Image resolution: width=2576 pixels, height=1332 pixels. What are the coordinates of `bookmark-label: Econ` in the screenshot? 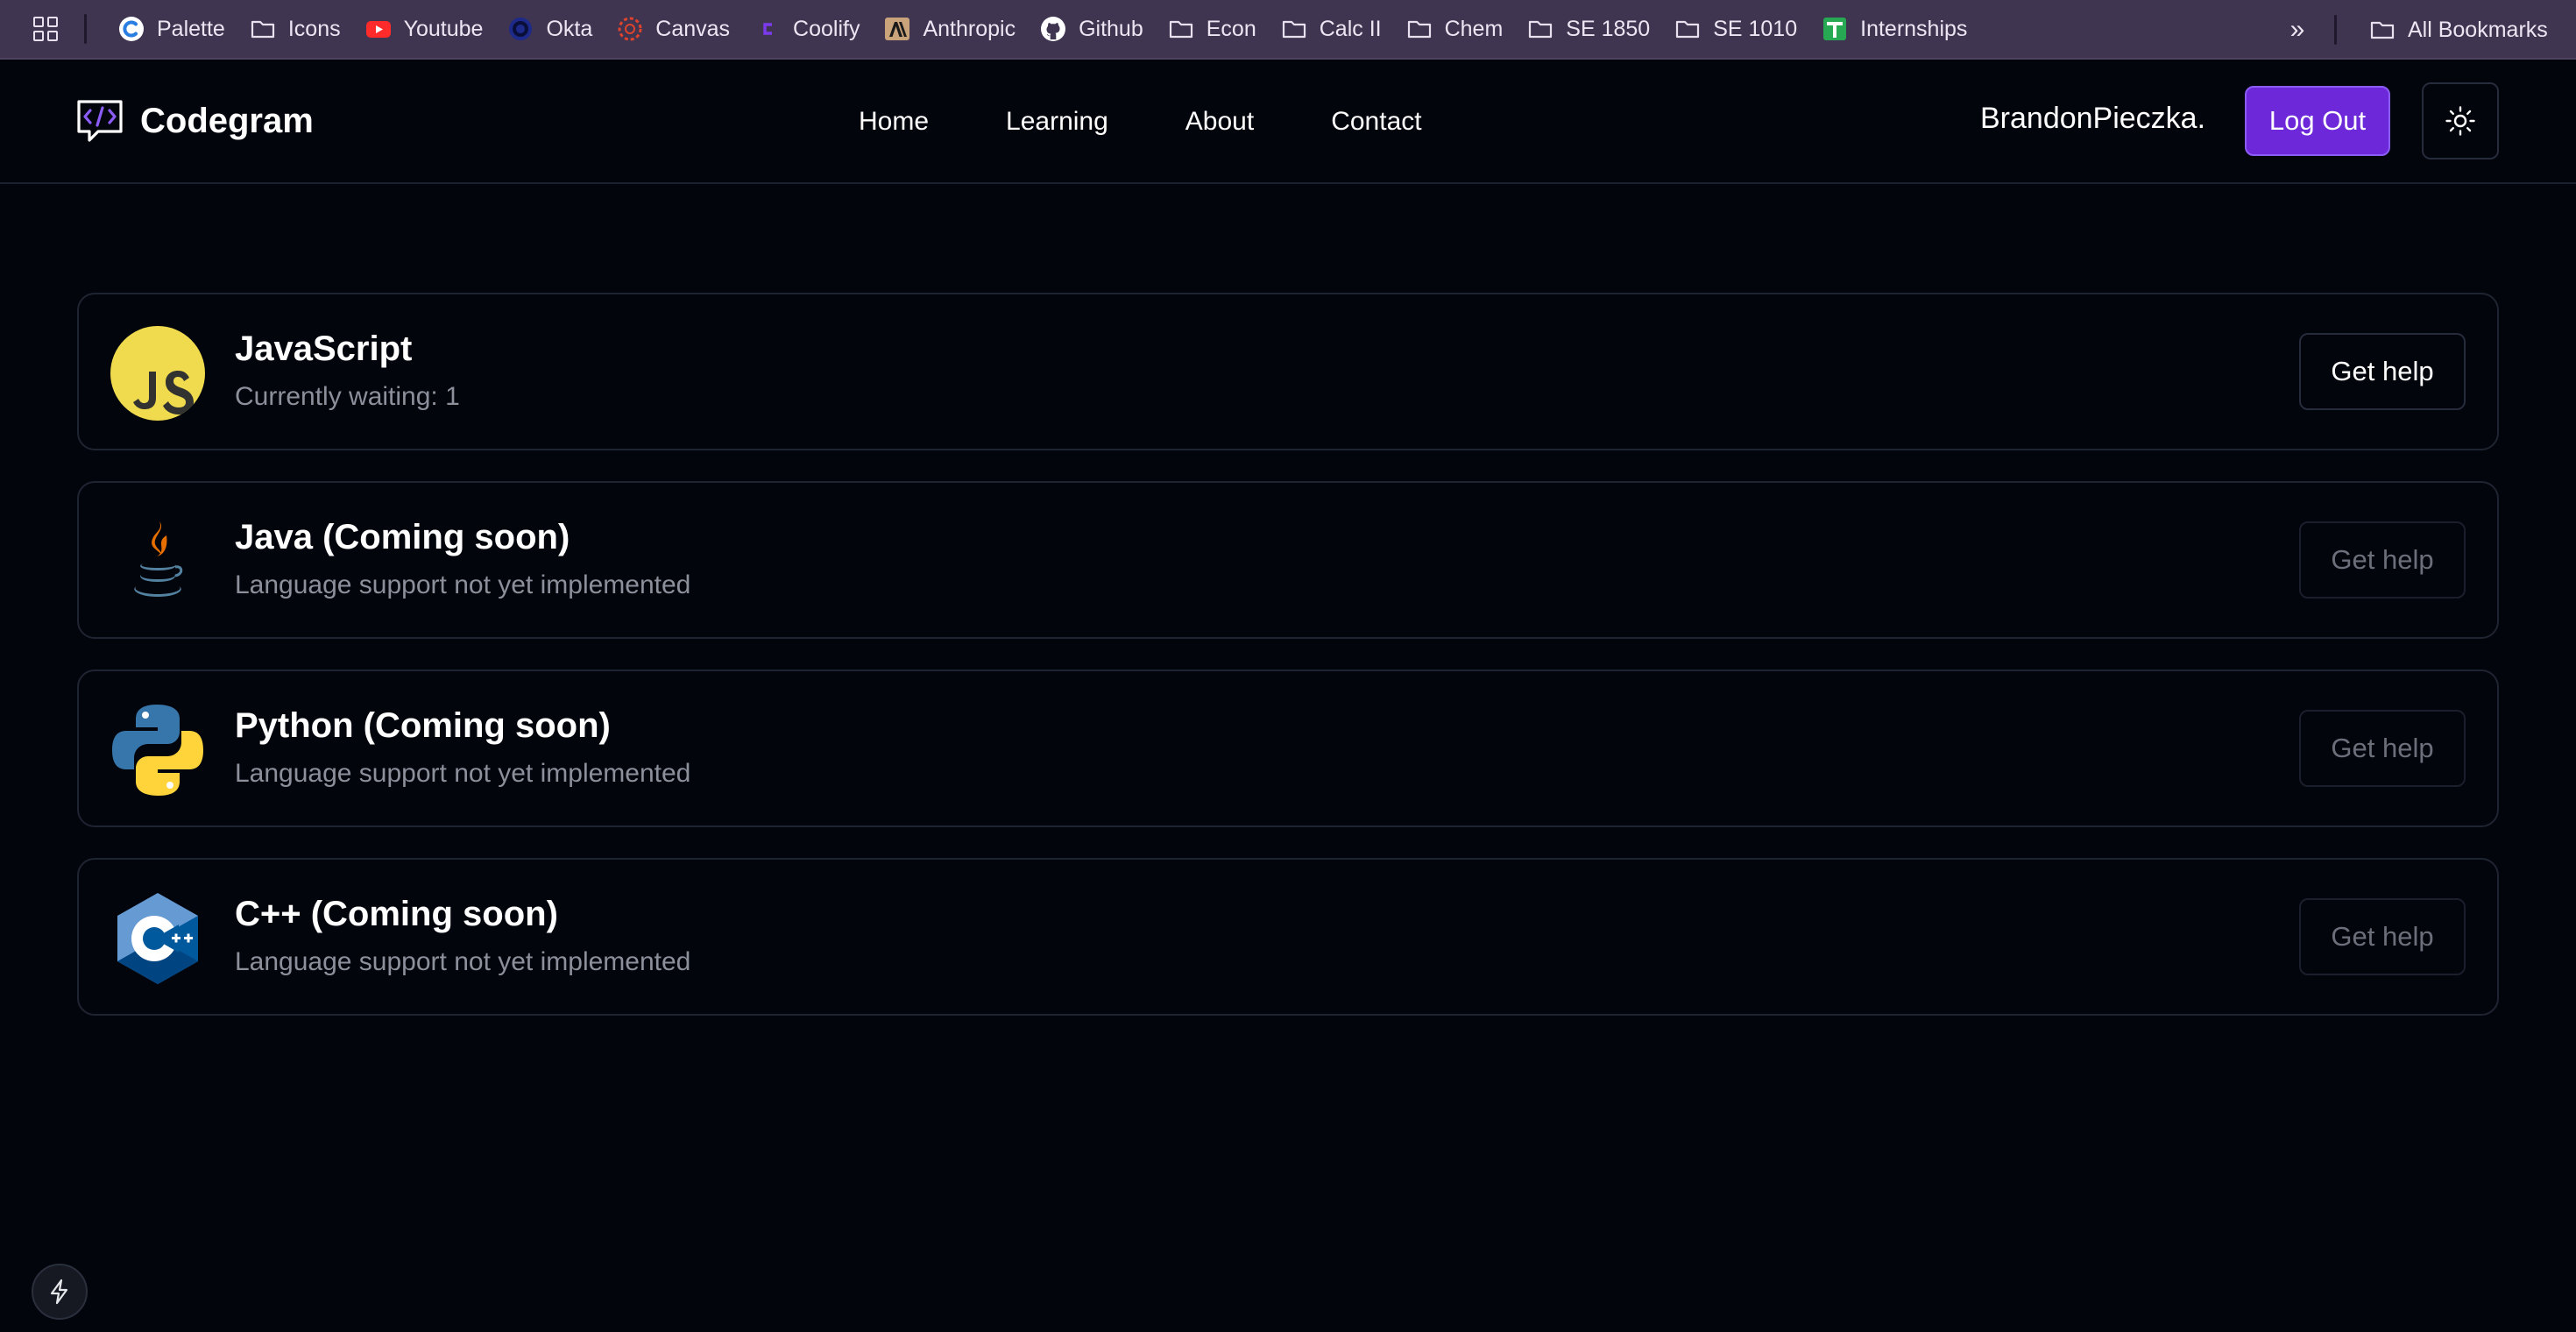 It's located at (1231, 28).